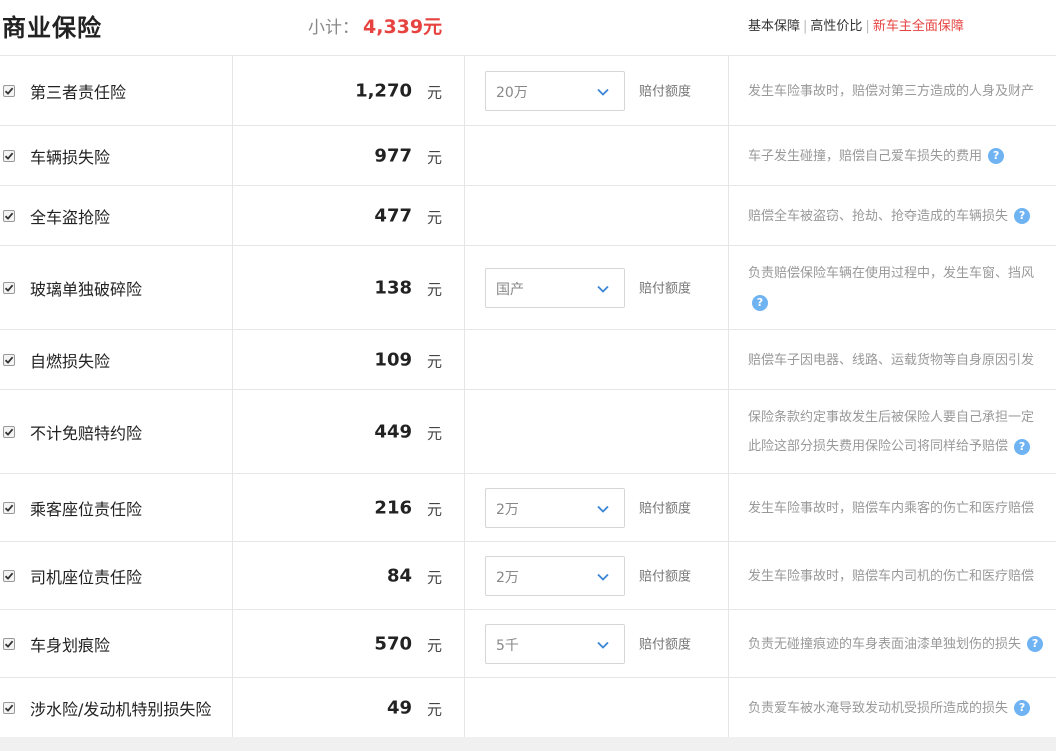  I want to click on description-line: 车子发生碰撞，赔偿自己爱车损失的费用, so click(865, 156).